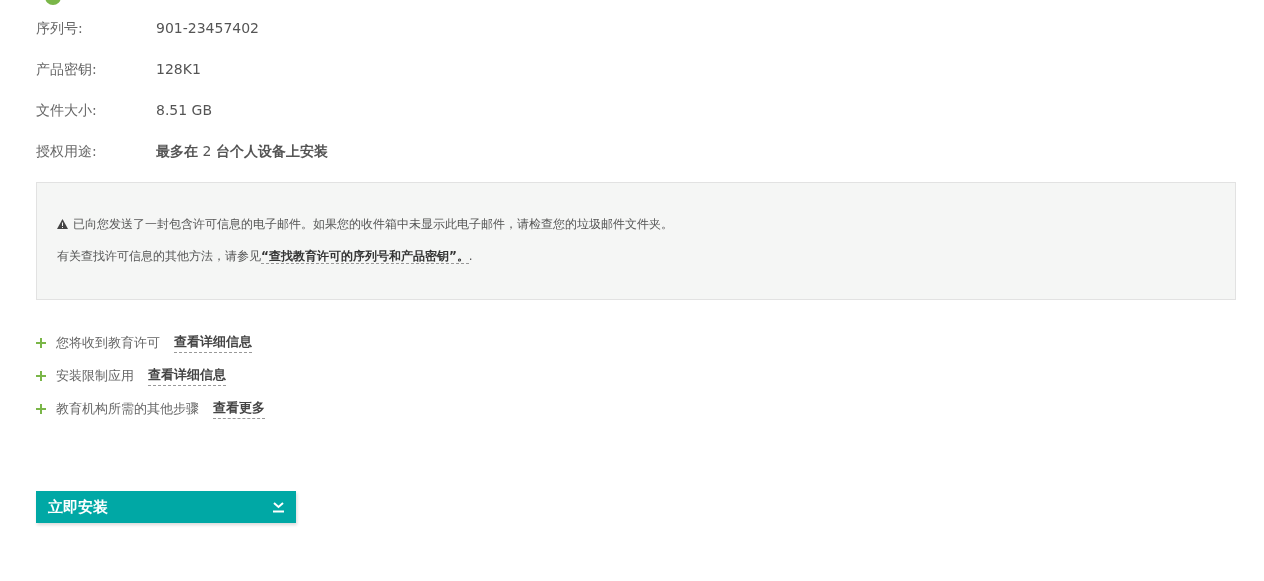 This screenshot has width=1264, height=581. I want to click on field-value: 最多在 2 台个人设备上安装, so click(242, 151).